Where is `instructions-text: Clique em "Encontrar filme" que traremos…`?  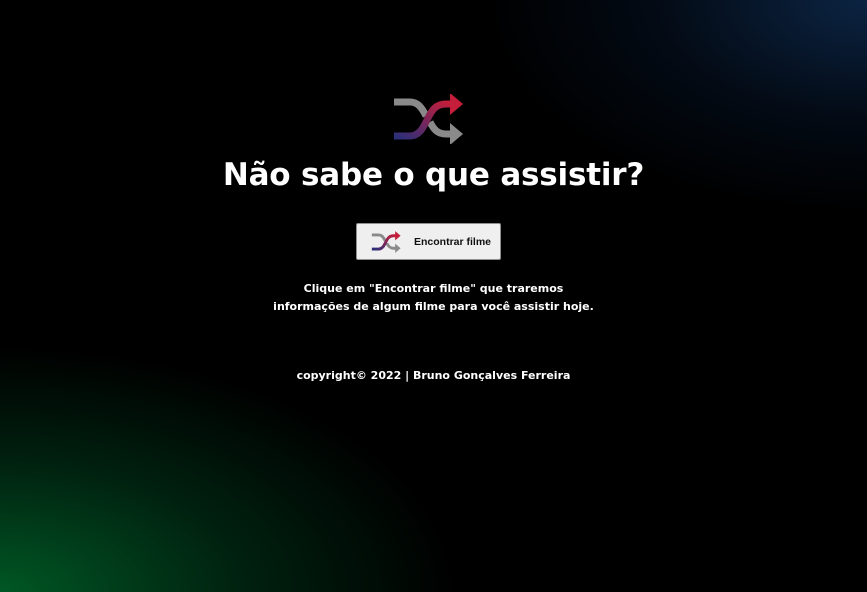
instructions-text: Clique em "Encontrar filme" que traremos… is located at coordinates (433, 298).